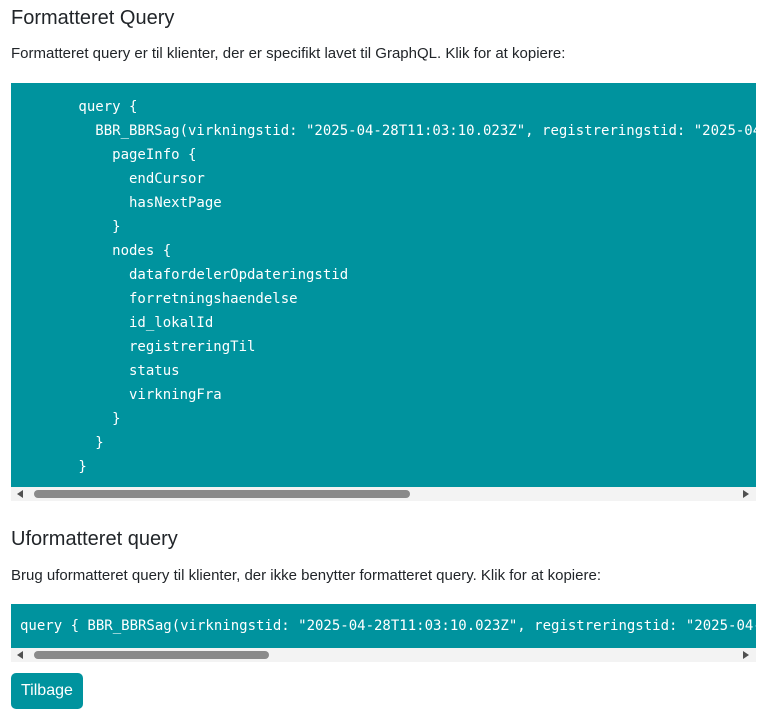 This screenshot has width=774, height=715. I want to click on formatted-query-title: Formatteret Query, so click(93, 18).